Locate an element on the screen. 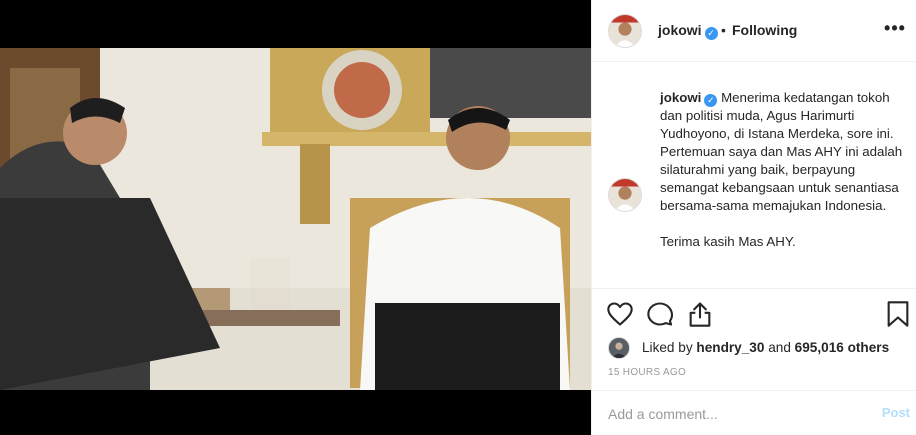 Image resolution: width=916 pixels, height=435 pixels. heart-icon is located at coordinates (620, 314).